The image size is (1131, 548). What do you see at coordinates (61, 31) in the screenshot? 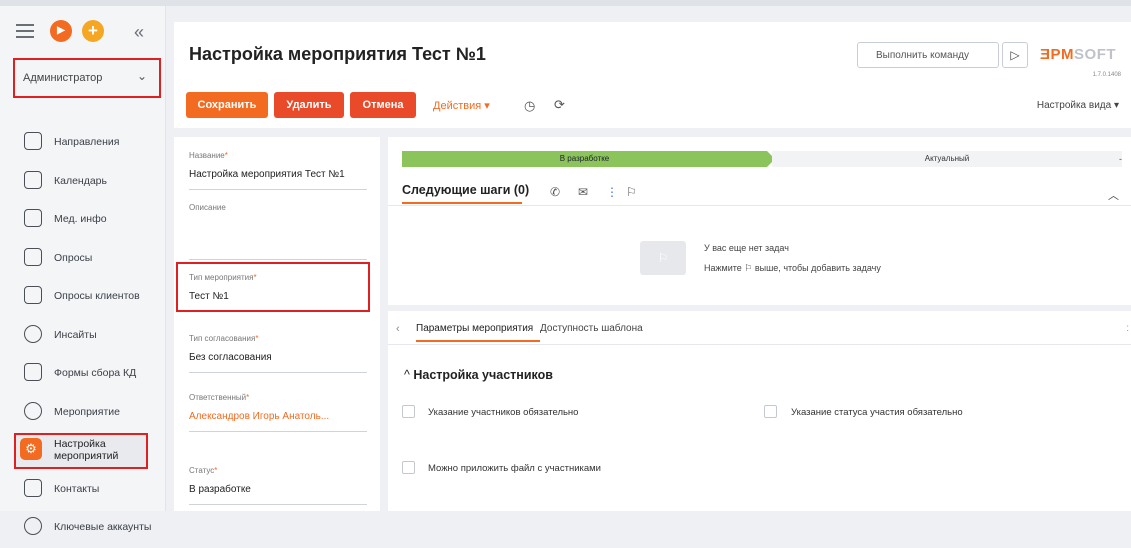
I see `play-icon: ▶` at bounding box center [61, 31].